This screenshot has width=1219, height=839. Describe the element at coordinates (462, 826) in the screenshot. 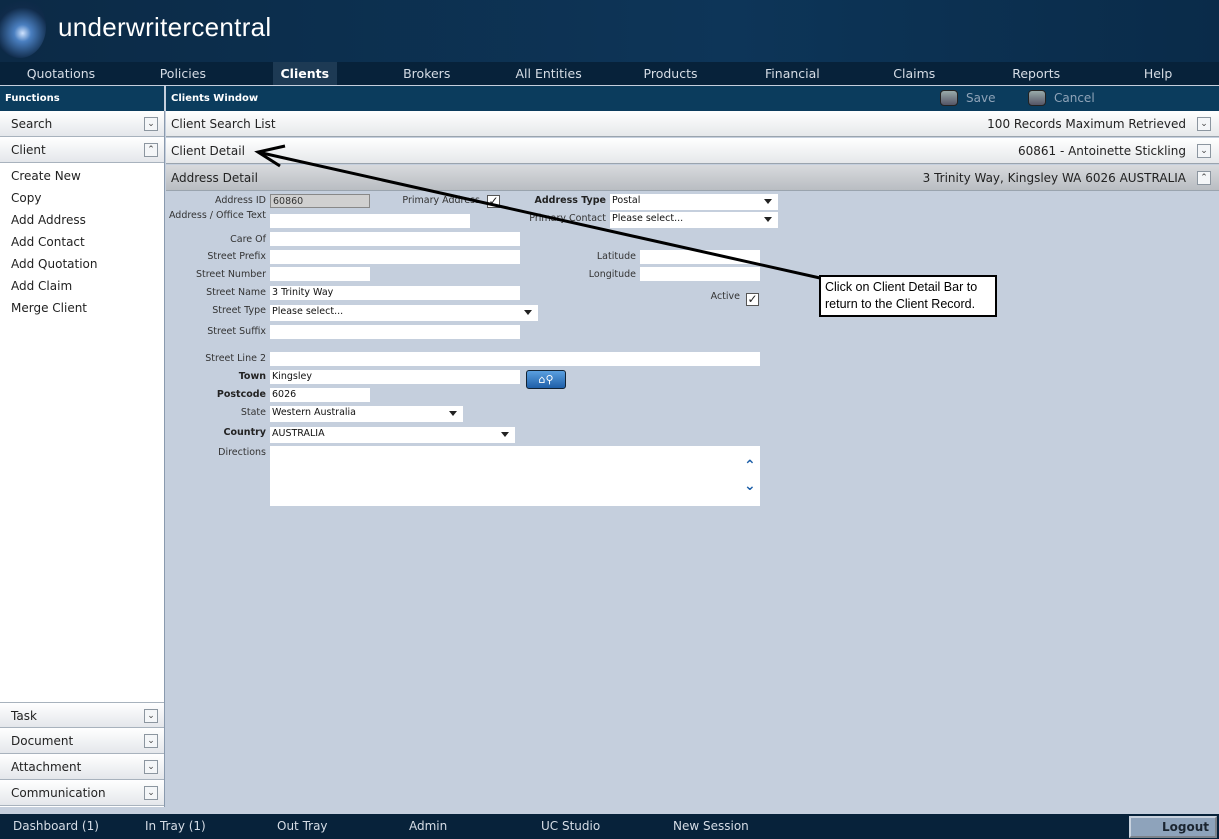

I see `footer-admin: Admin` at that location.